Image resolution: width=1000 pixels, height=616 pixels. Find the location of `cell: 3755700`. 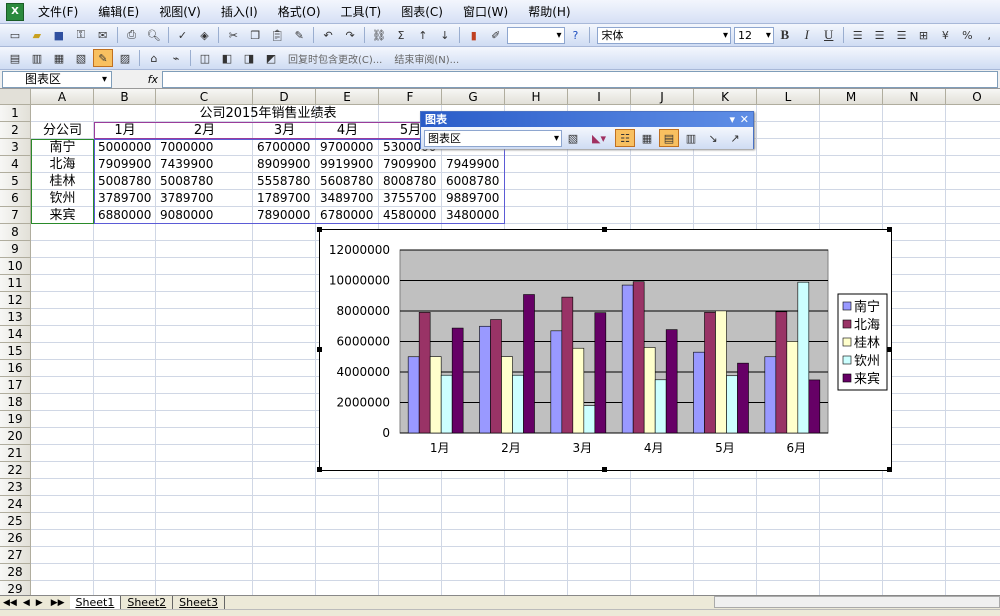

cell: 3755700 is located at coordinates (414, 198).